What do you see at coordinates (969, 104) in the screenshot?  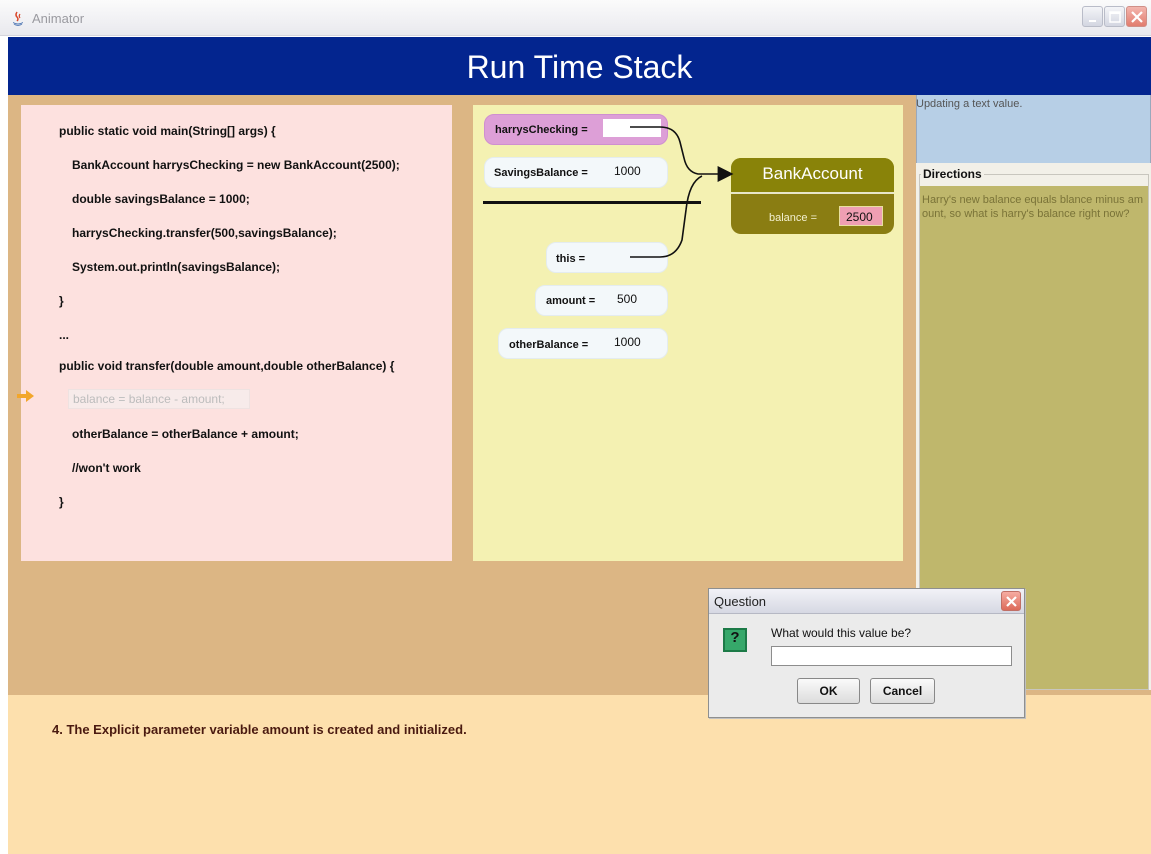 I see `status-text: Updating a text value.` at bounding box center [969, 104].